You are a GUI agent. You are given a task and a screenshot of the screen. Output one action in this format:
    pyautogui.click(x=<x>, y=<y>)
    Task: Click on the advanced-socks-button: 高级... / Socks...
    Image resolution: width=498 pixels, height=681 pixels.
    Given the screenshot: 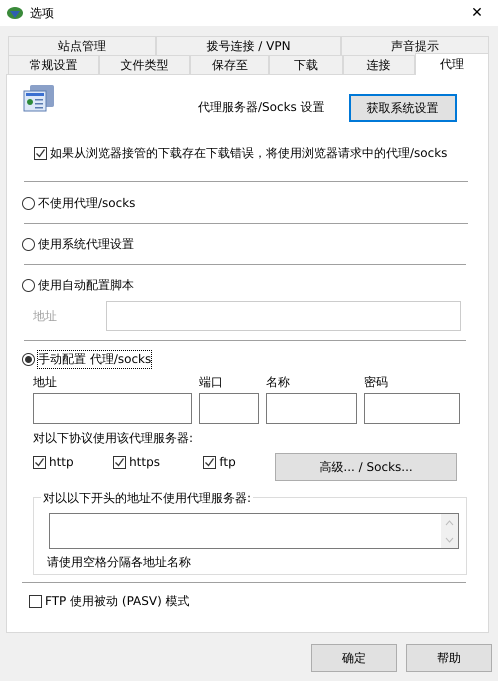 What is the action you would take?
    pyautogui.click(x=366, y=467)
    